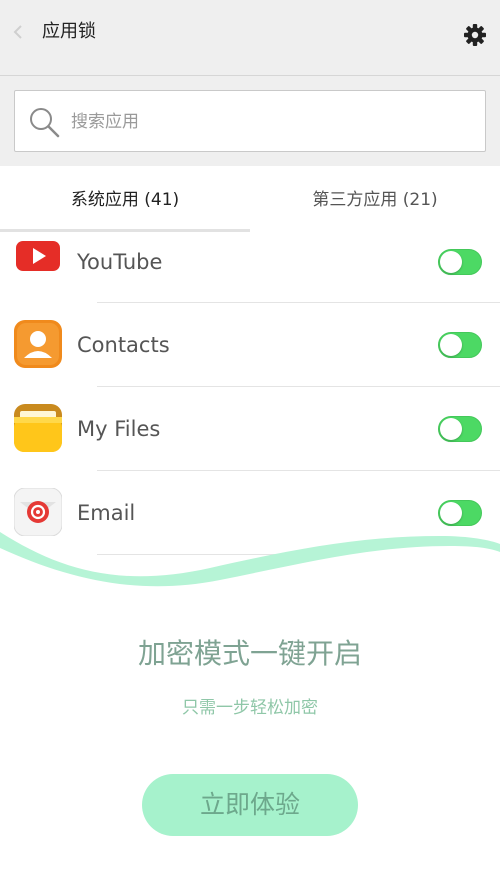  I want to click on youtube-icon, so click(38, 256).